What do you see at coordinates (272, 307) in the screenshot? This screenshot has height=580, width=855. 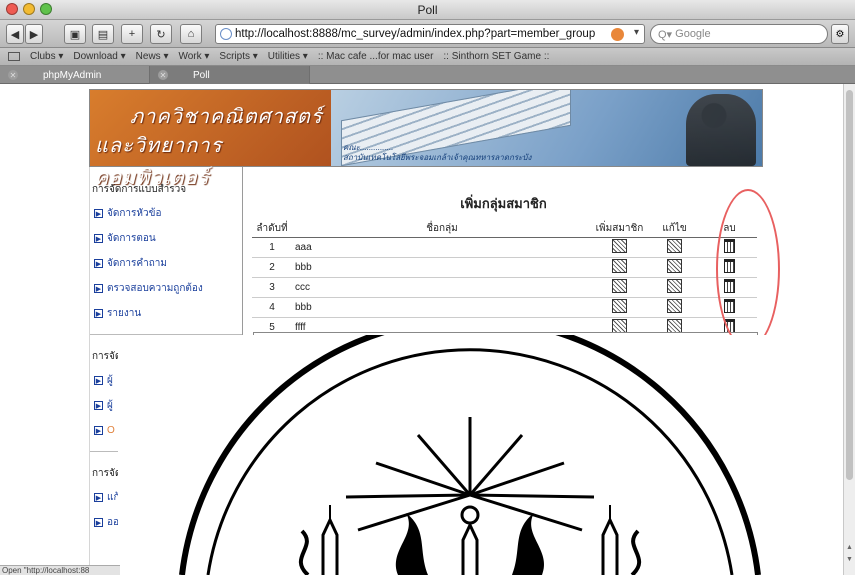 I see `row-number: 4` at bounding box center [272, 307].